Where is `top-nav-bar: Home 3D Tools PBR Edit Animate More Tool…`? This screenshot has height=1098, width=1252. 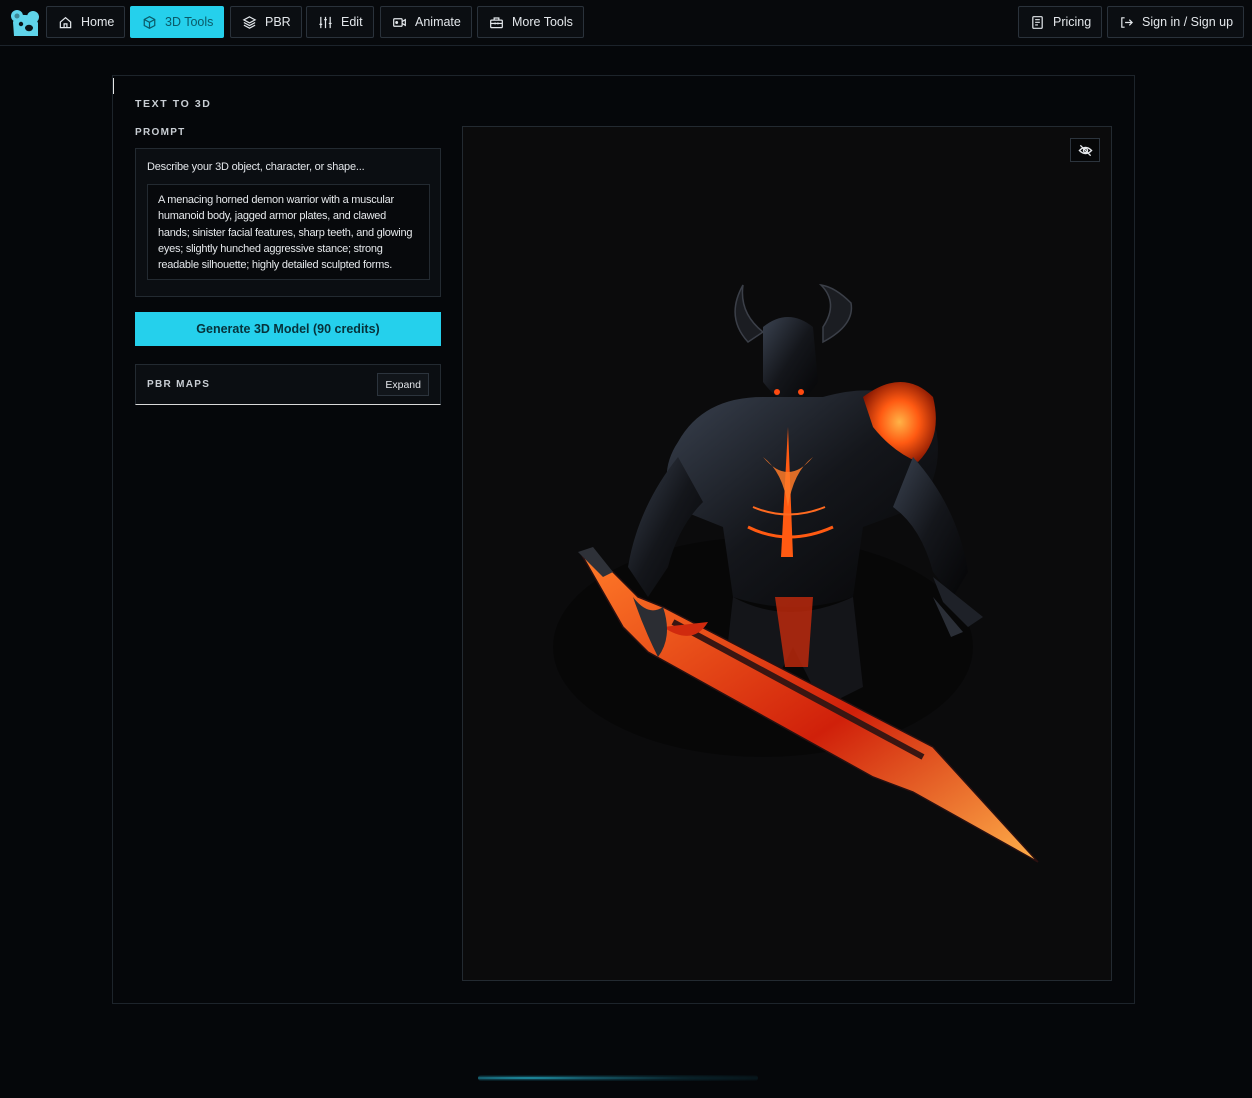
top-nav-bar: Home 3D Tools PBR Edit Animate More Tool… is located at coordinates (626, 23).